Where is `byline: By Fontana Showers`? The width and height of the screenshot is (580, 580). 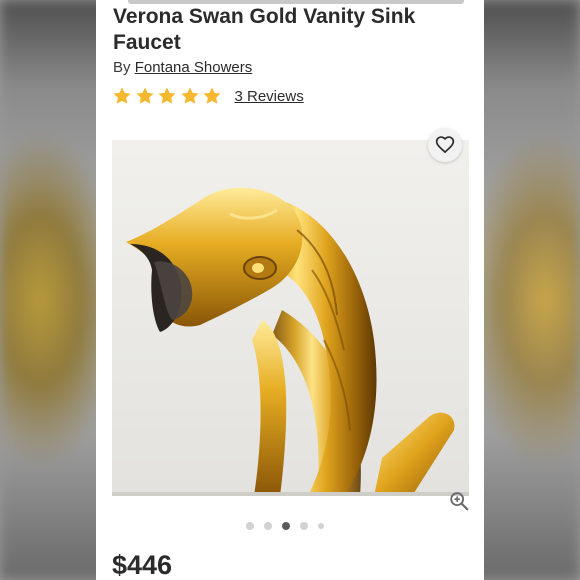
byline: By Fontana Showers is located at coordinates (182, 67).